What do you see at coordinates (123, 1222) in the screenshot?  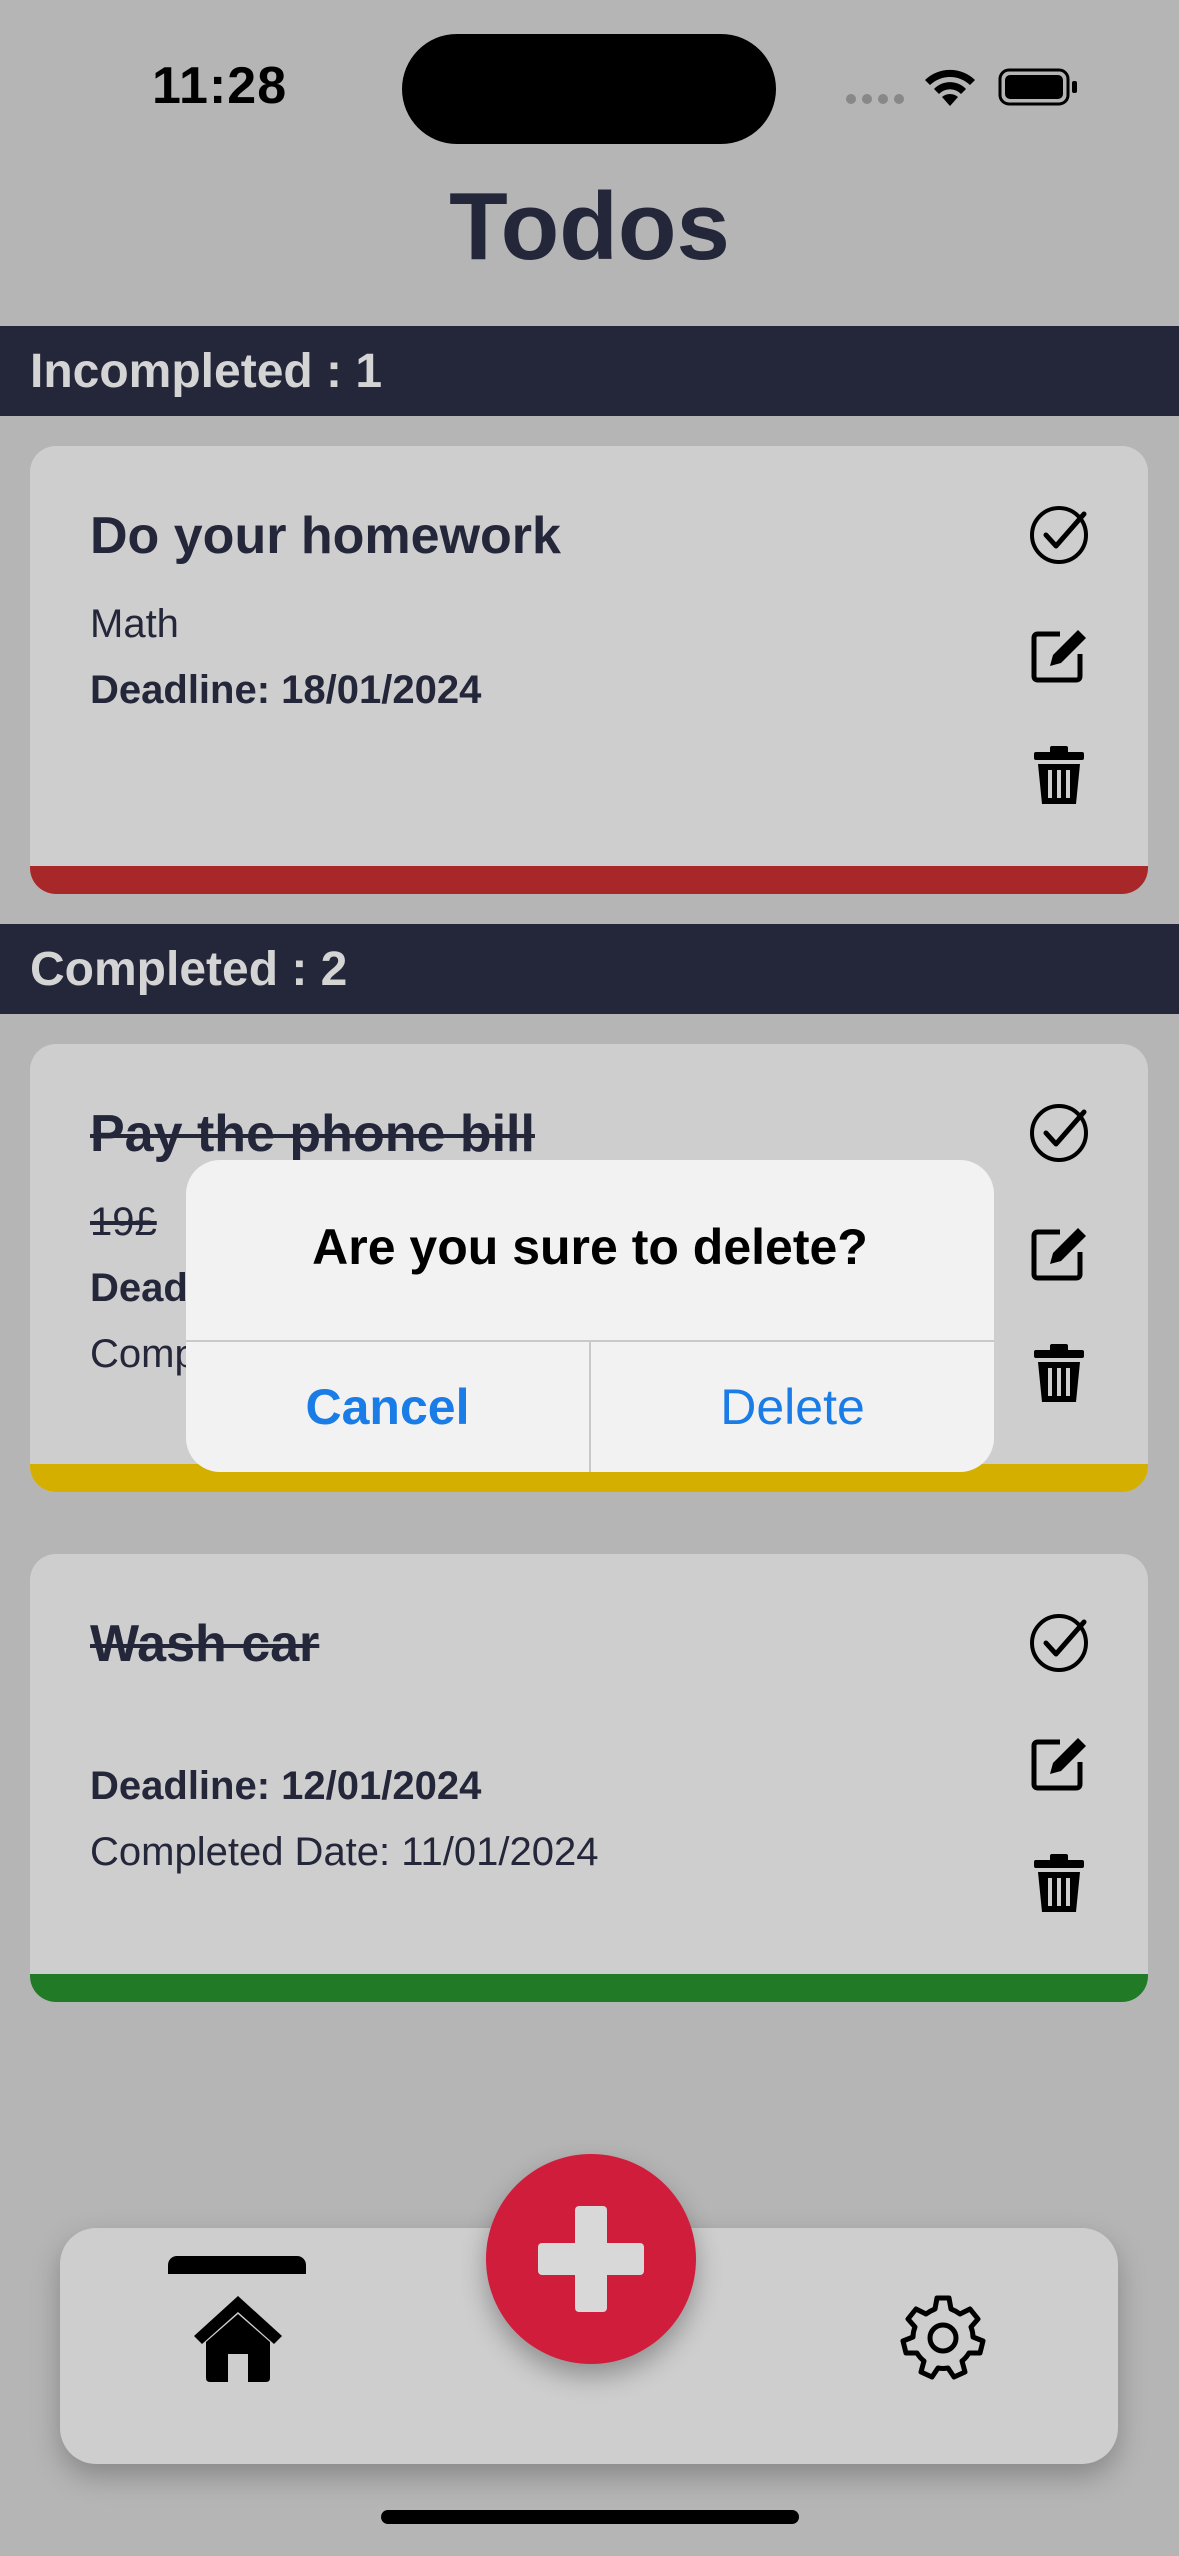 I see `todo-note: 19£` at bounding box center [123, 1222].